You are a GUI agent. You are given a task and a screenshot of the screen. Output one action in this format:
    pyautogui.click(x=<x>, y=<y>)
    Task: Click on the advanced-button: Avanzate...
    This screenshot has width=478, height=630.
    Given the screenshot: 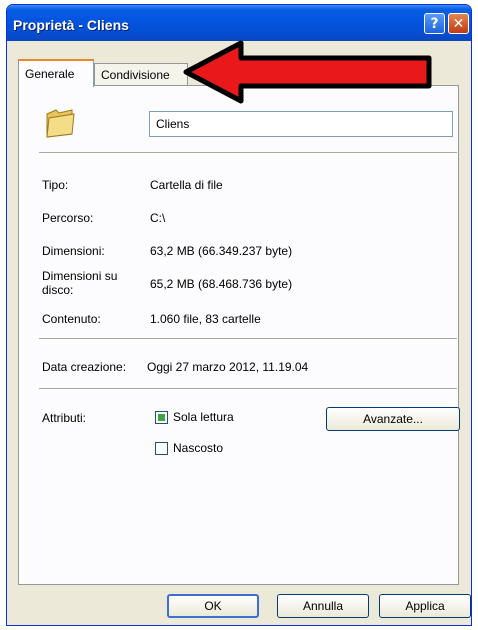 What is the action you would take?
    pyautogui.click(x=393, y=419)
    